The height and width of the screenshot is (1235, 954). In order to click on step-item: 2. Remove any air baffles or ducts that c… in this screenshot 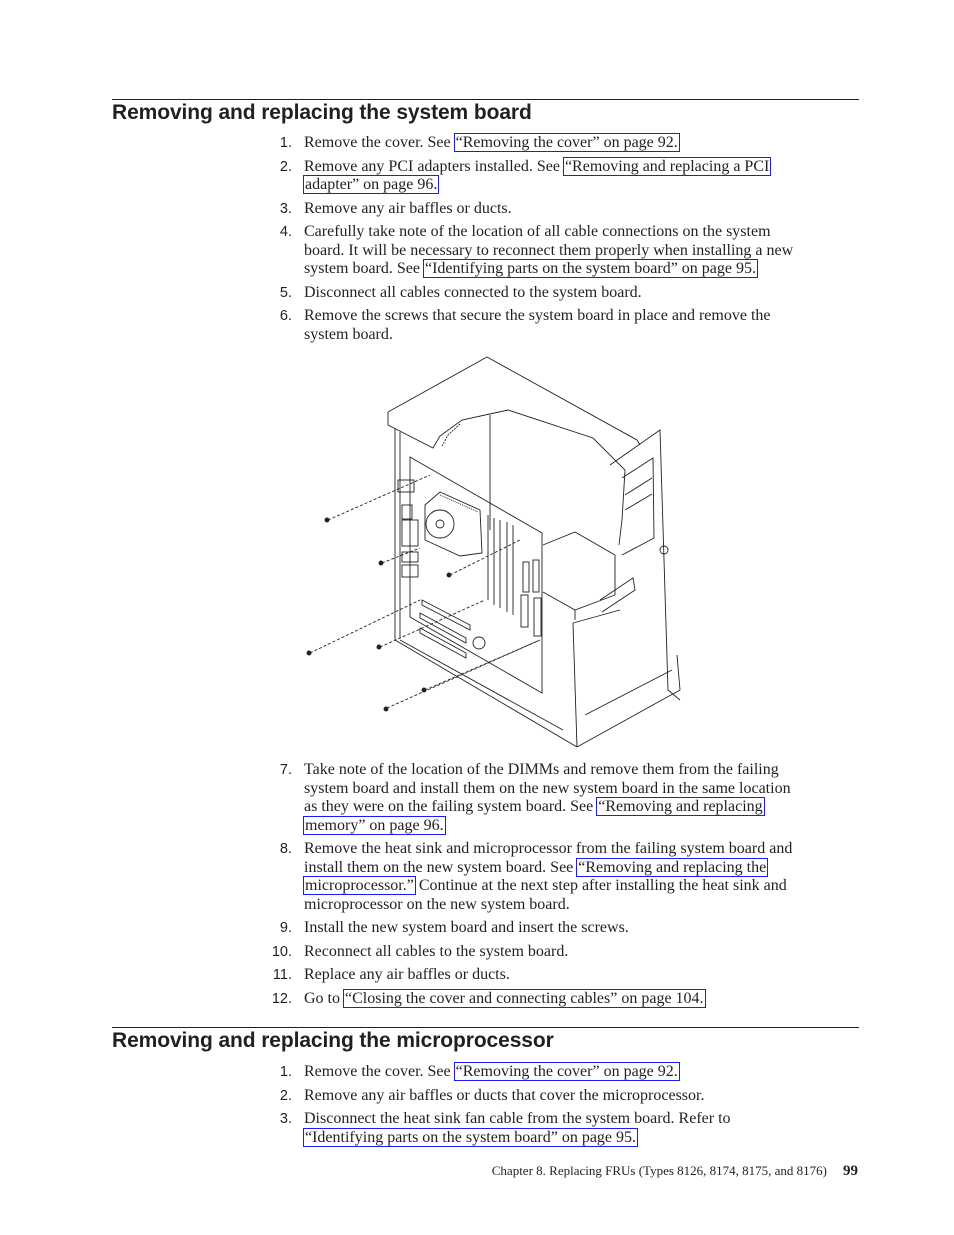, I will do `click(500, 1096)`.